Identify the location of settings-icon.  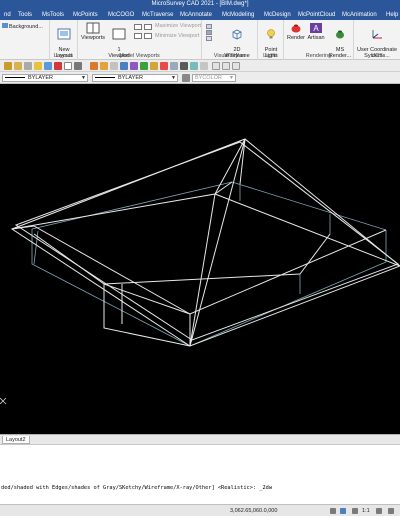
(184, 66).